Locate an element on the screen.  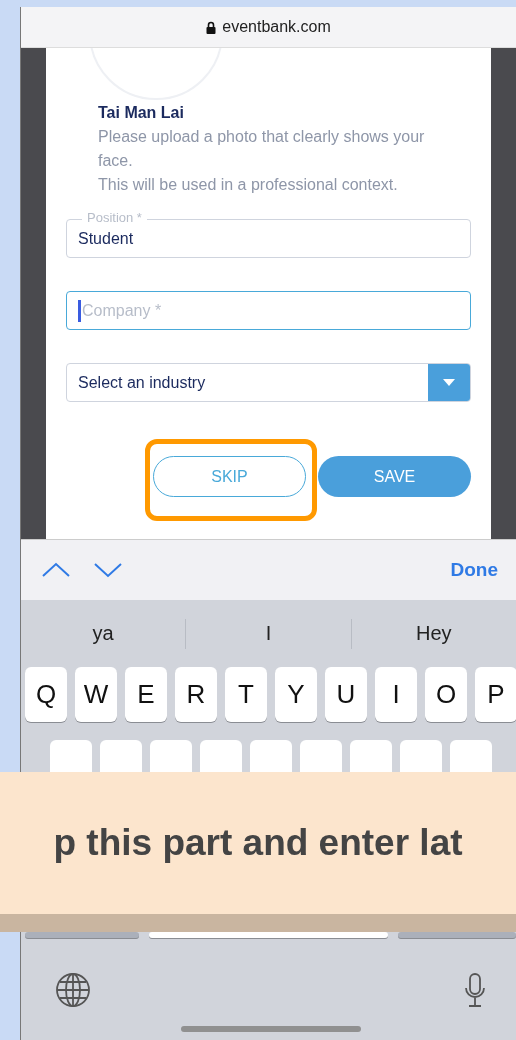
upload-hint: This will be used in a professional context. is located at coordinates (248, 185).